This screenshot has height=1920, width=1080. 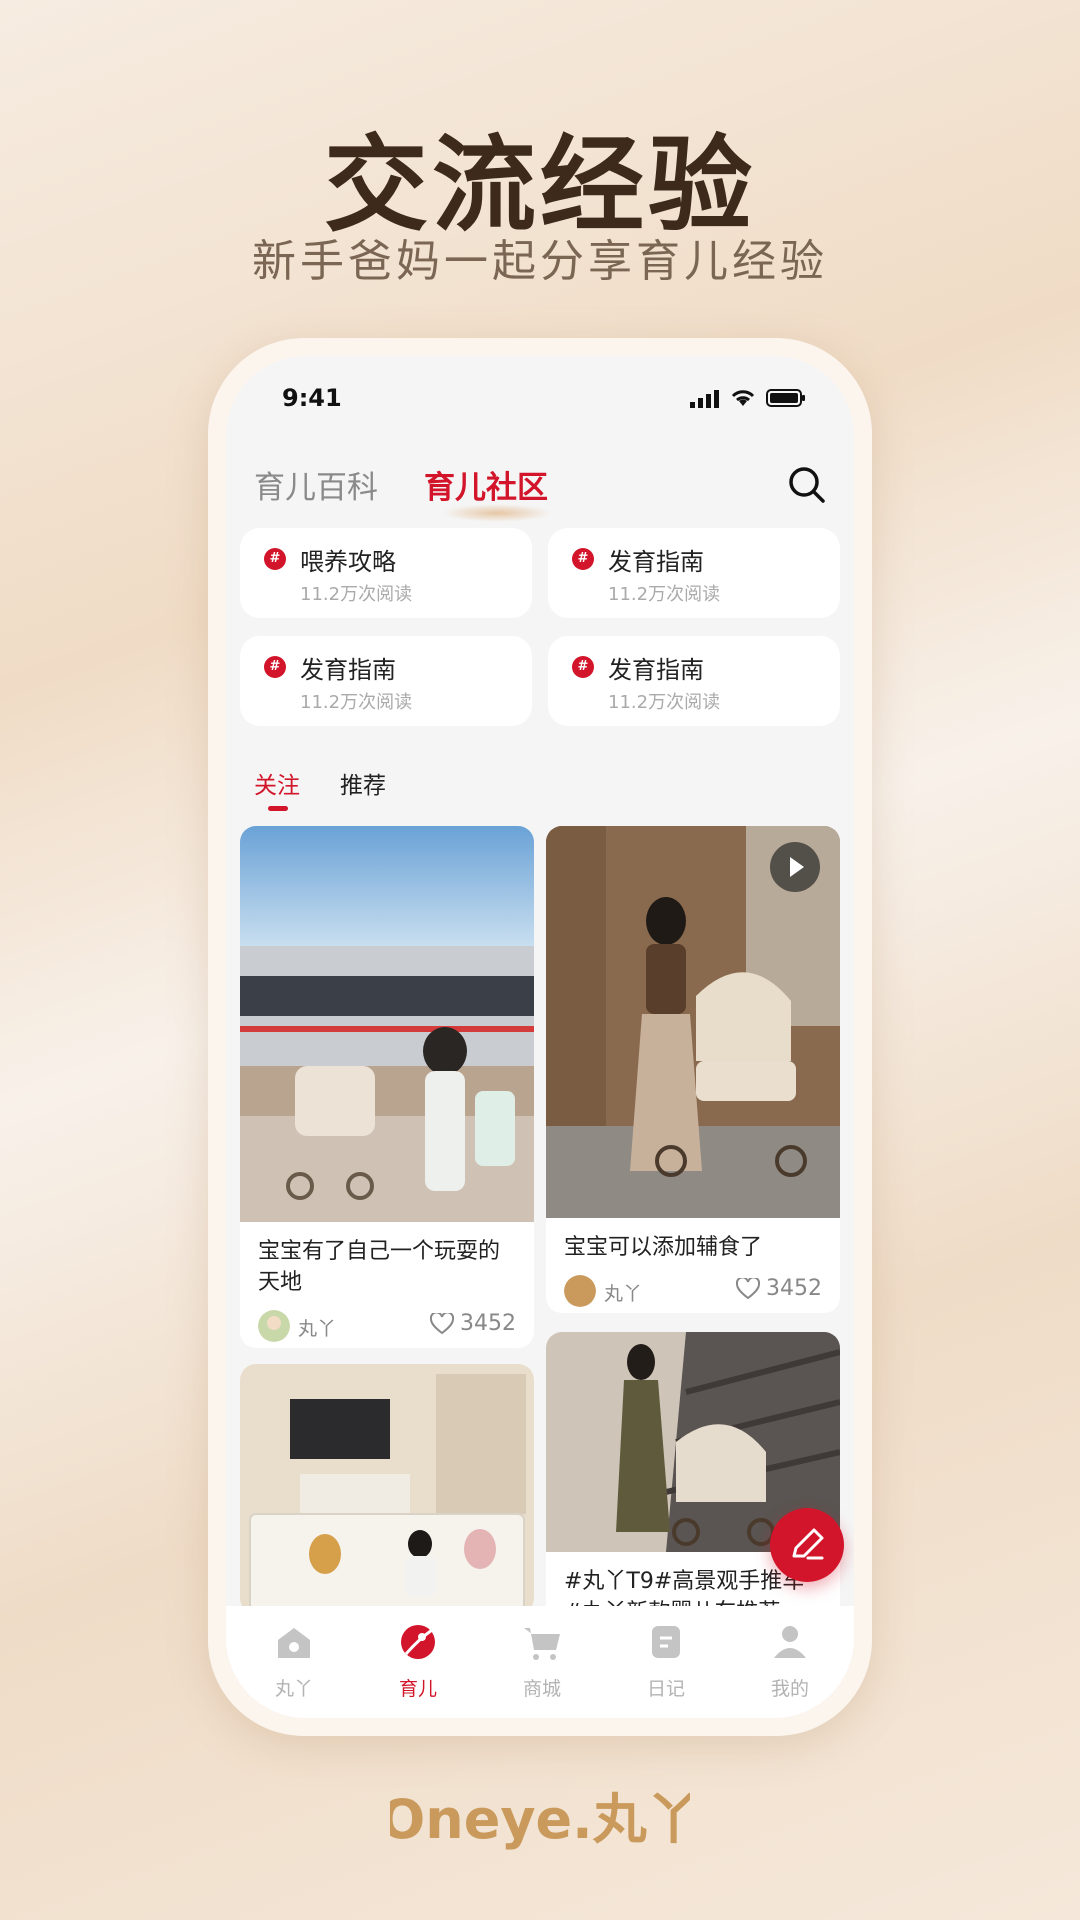 I want to click on post-title: 宝宝可以添加辅食了, so click(x=663, y=1247).